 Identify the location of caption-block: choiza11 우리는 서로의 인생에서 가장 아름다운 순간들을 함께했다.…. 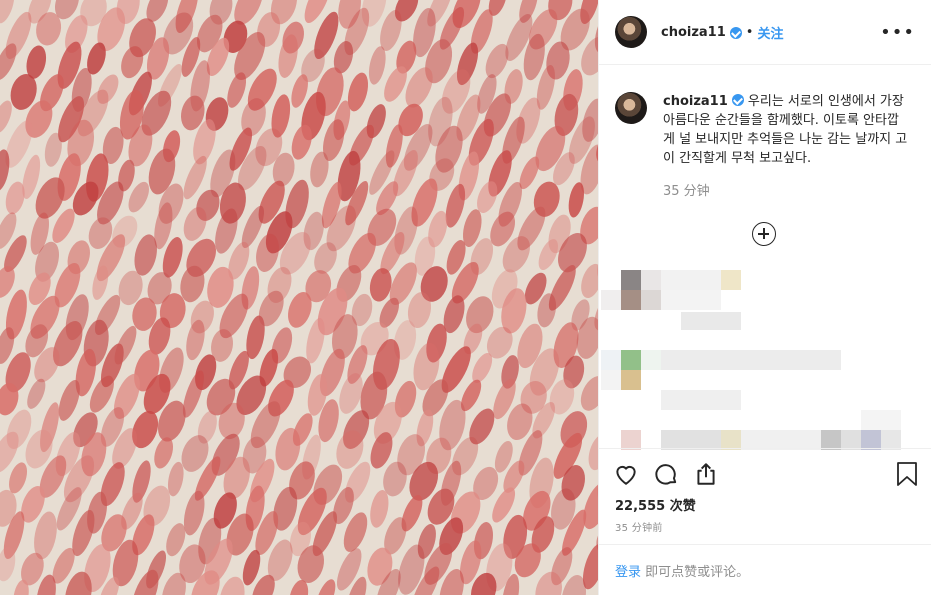
(765, 146).